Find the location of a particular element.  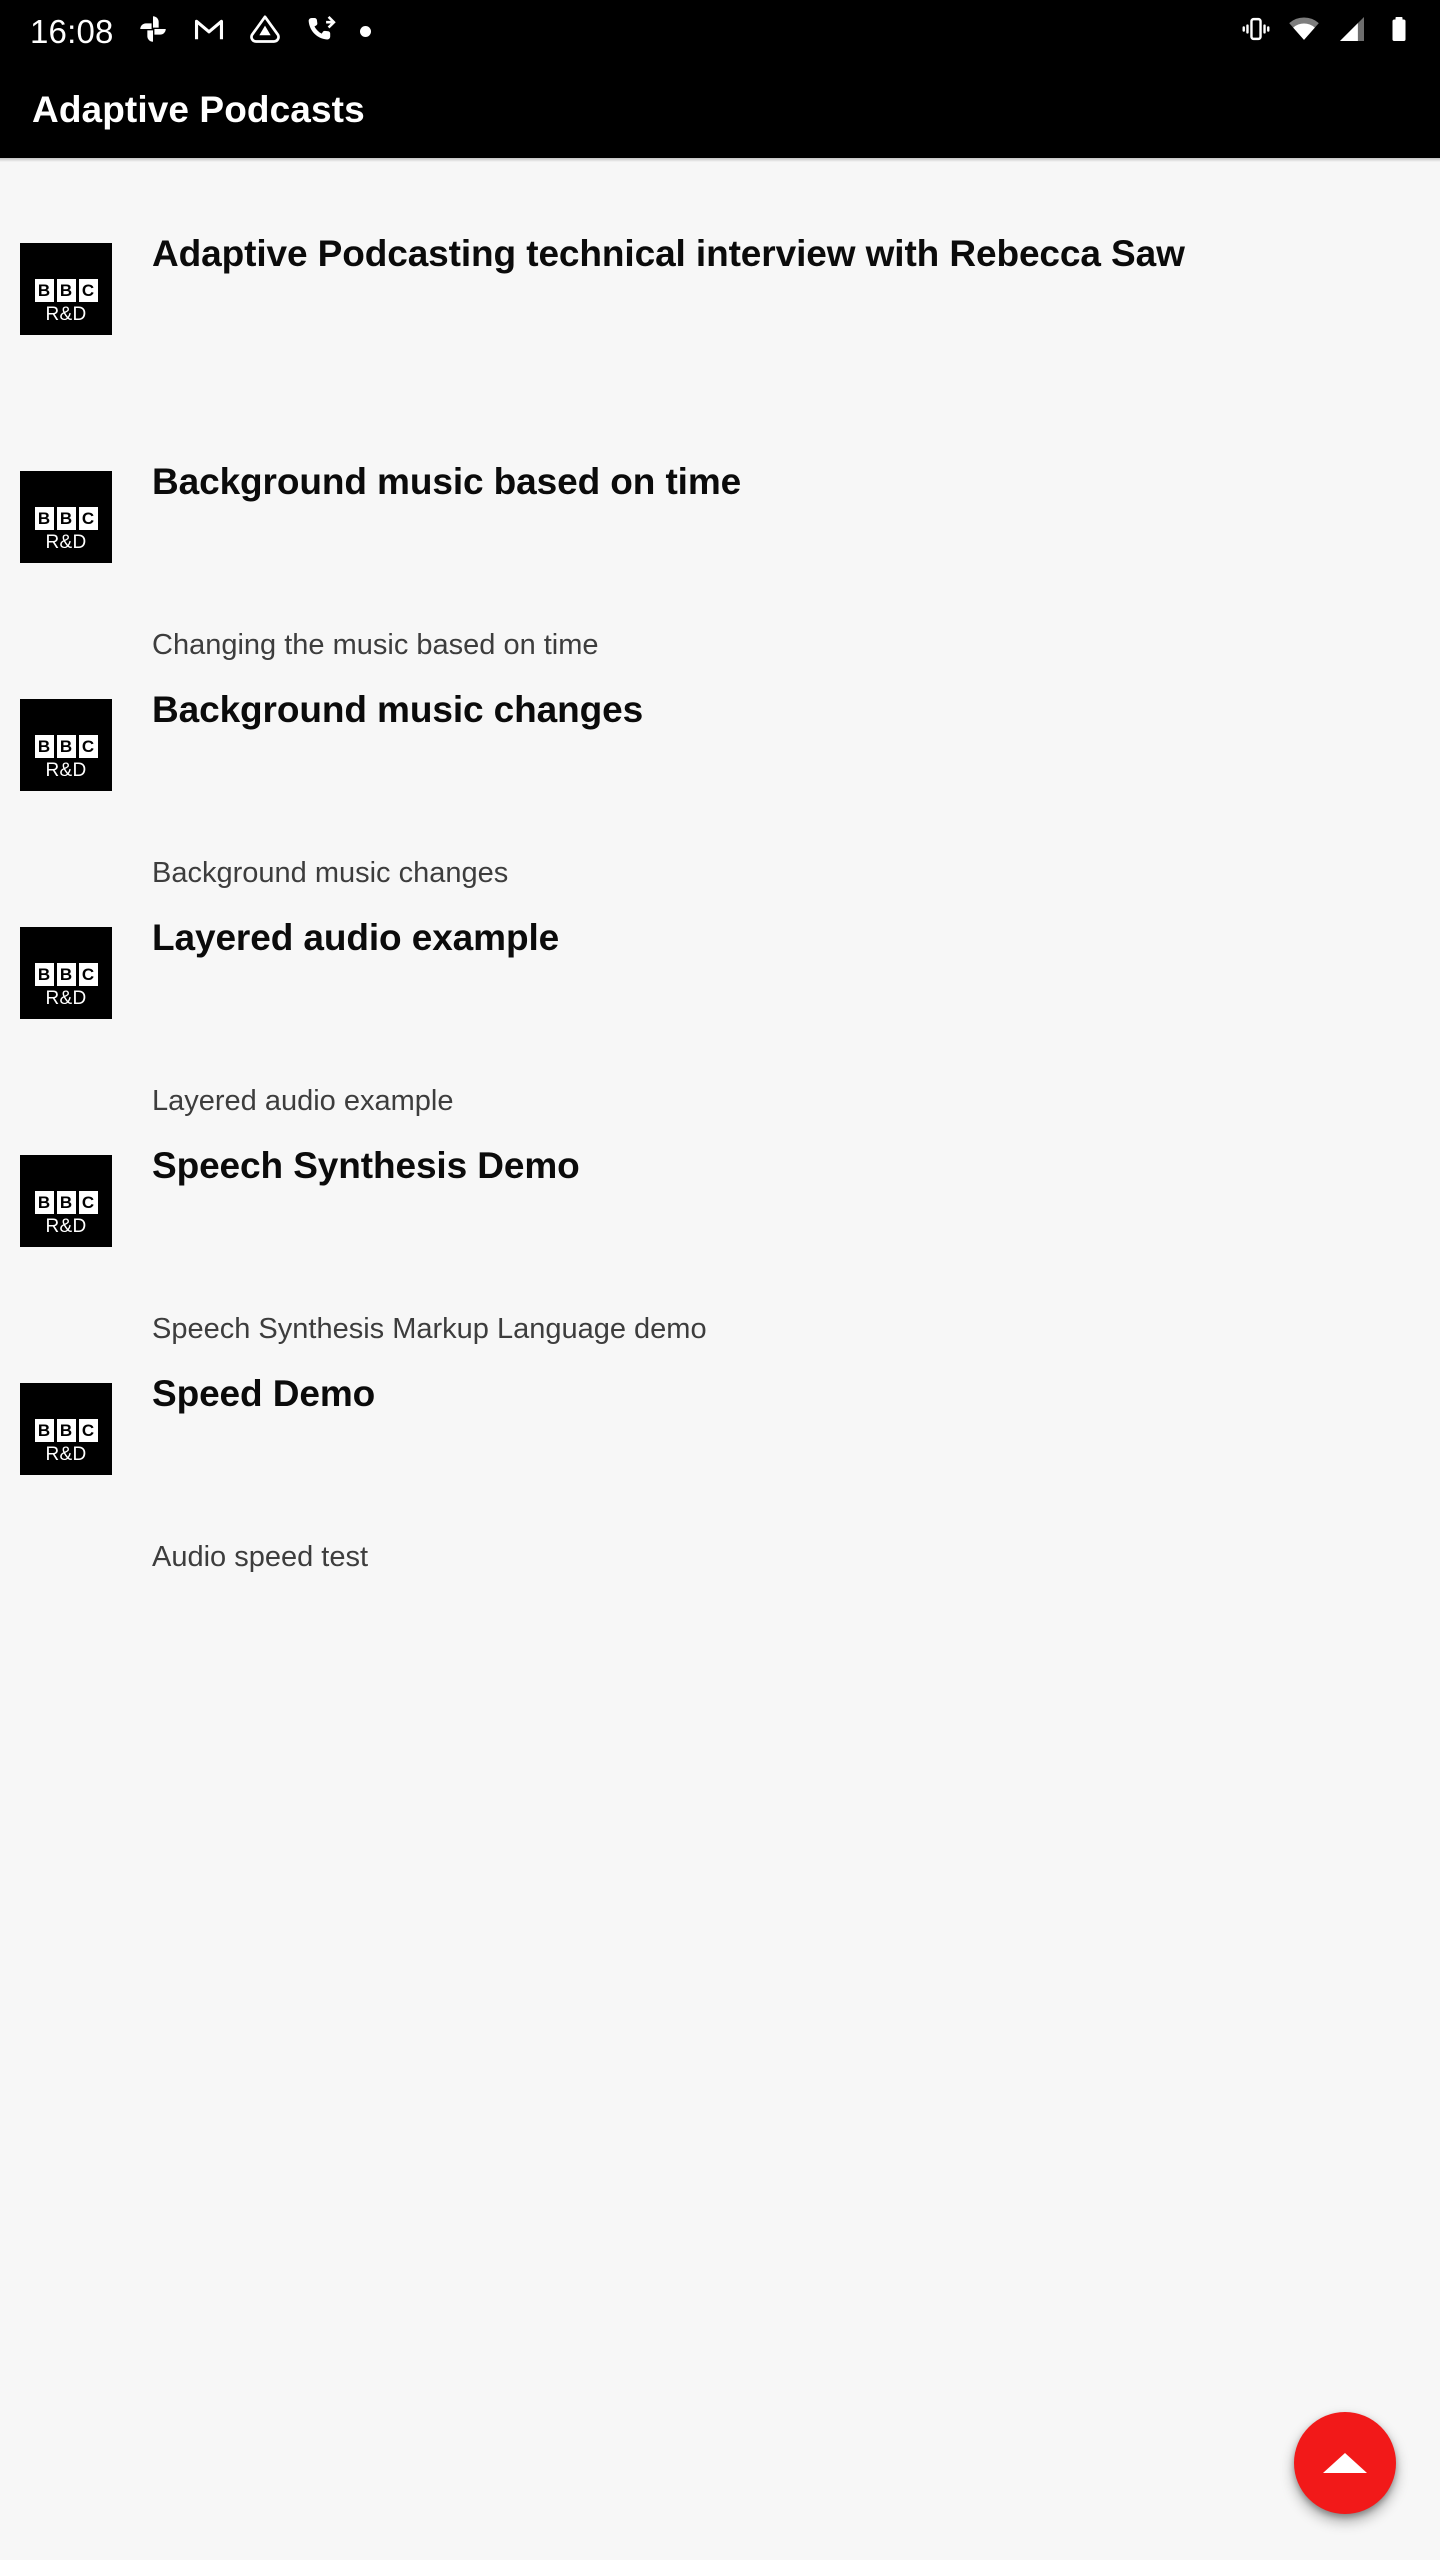

list-item-title: Background music based on time is located at coordinates (447, 481).